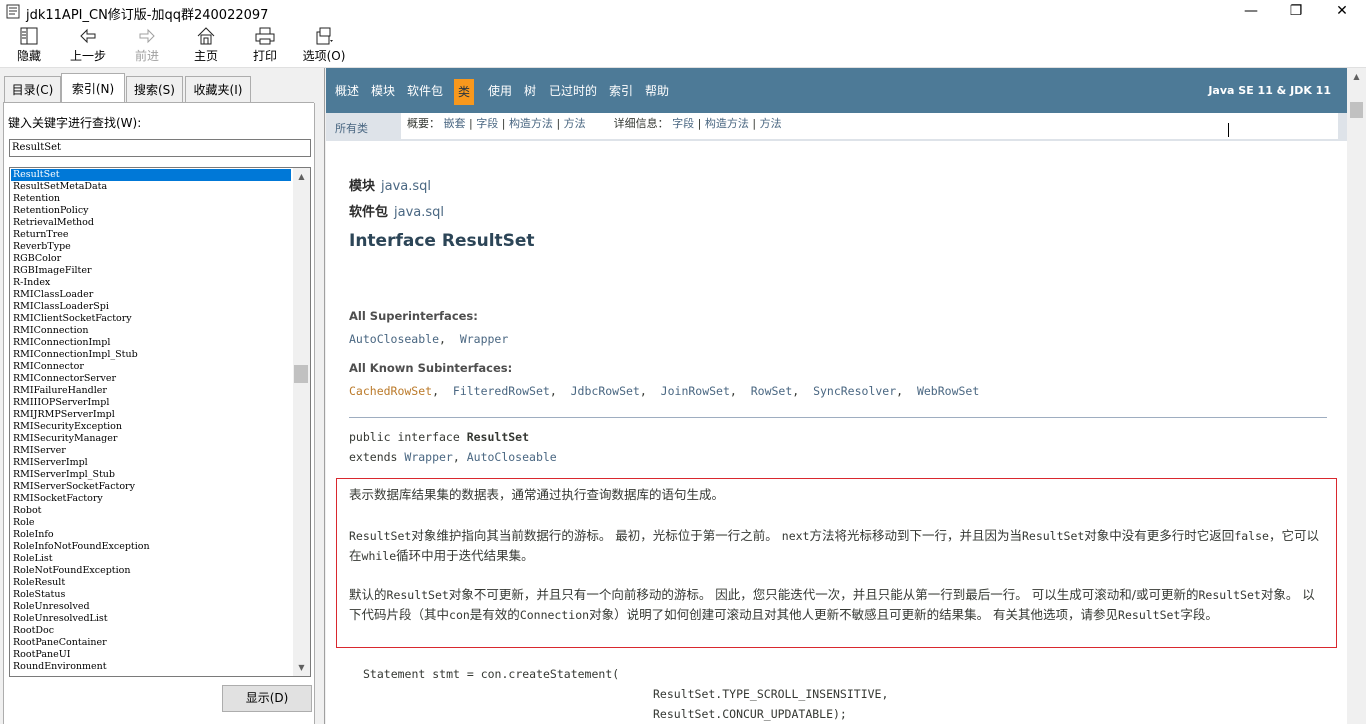 Image resolution: width=1366 pixels, height=724 pixels. I want to click on summary-constructor-link: 构造方法, so click(531, 123).